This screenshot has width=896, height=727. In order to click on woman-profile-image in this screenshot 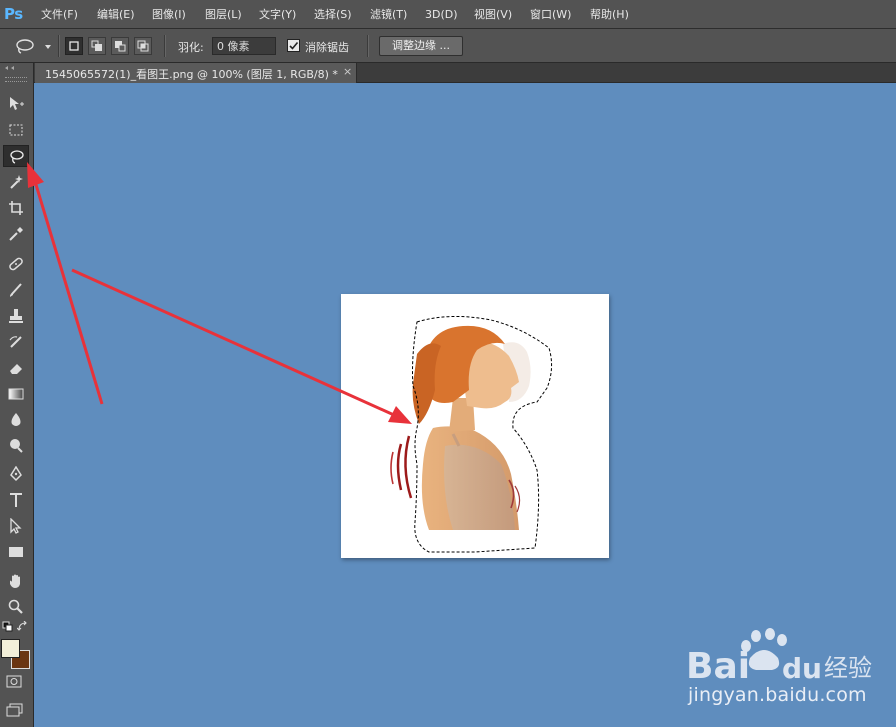, I will do `click(471, 434)`.